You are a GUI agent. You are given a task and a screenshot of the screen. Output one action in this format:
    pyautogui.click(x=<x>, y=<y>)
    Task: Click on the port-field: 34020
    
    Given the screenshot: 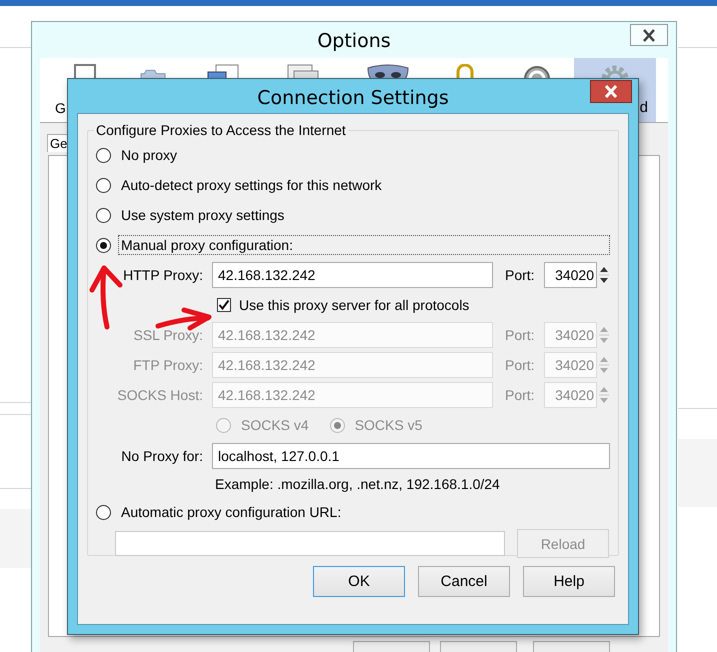 What is the action you would take?
    pyautogui.click(x=570, y=275)
    